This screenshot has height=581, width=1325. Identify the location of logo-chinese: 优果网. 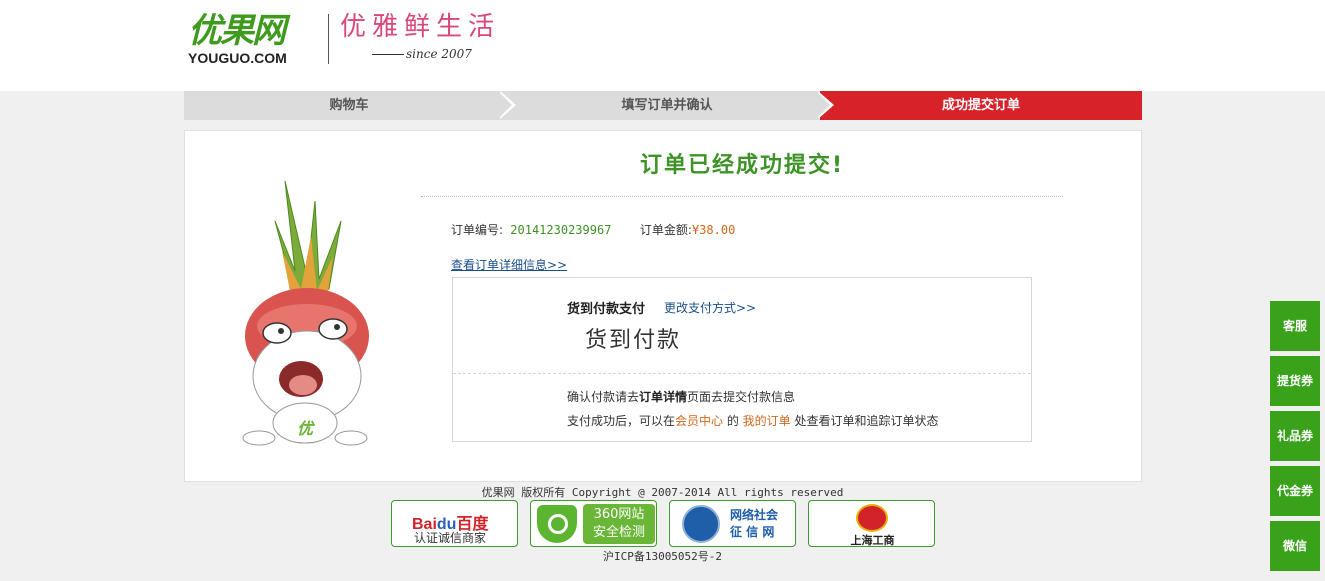
(237, 31).